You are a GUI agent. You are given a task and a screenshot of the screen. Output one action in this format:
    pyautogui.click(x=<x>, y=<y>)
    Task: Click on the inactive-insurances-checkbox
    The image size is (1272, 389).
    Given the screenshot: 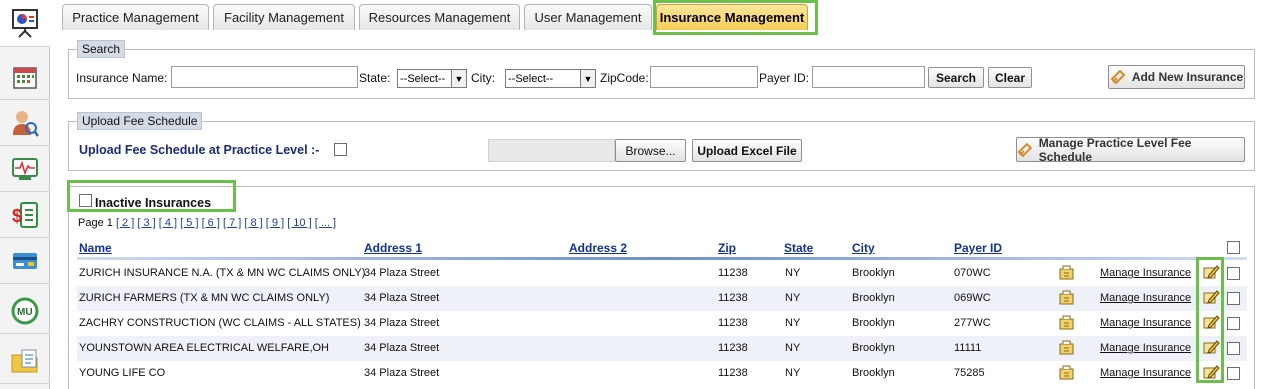 What is the action you would take?
    pyautogui.click(x=85, y=200)
    